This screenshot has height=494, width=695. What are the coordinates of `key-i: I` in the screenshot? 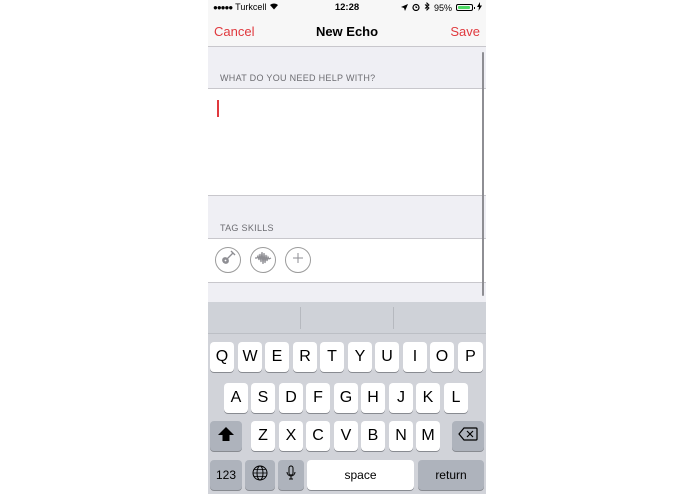 It's located at (415, 357).